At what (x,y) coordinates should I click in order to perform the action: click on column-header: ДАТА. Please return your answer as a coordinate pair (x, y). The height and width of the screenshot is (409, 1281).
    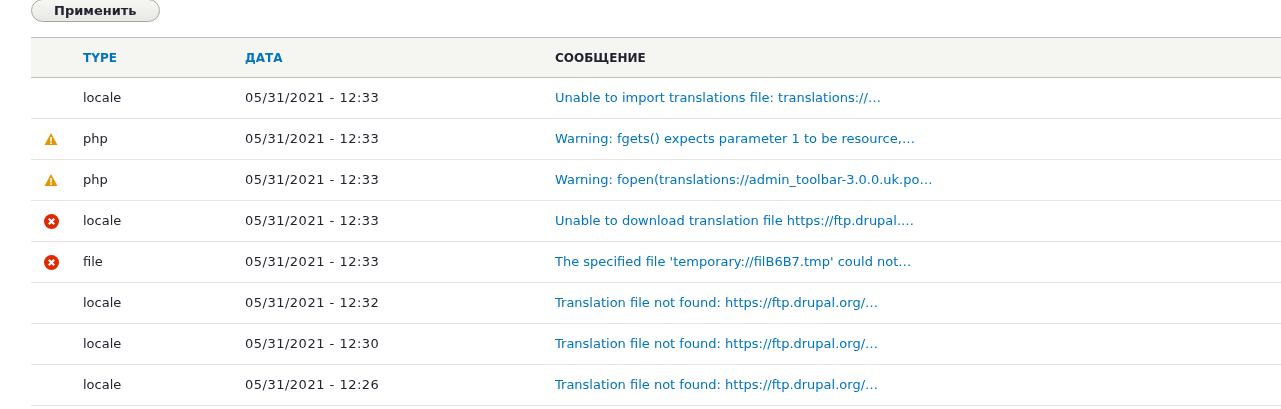
    Looking at the image, I should click on (264, 57).